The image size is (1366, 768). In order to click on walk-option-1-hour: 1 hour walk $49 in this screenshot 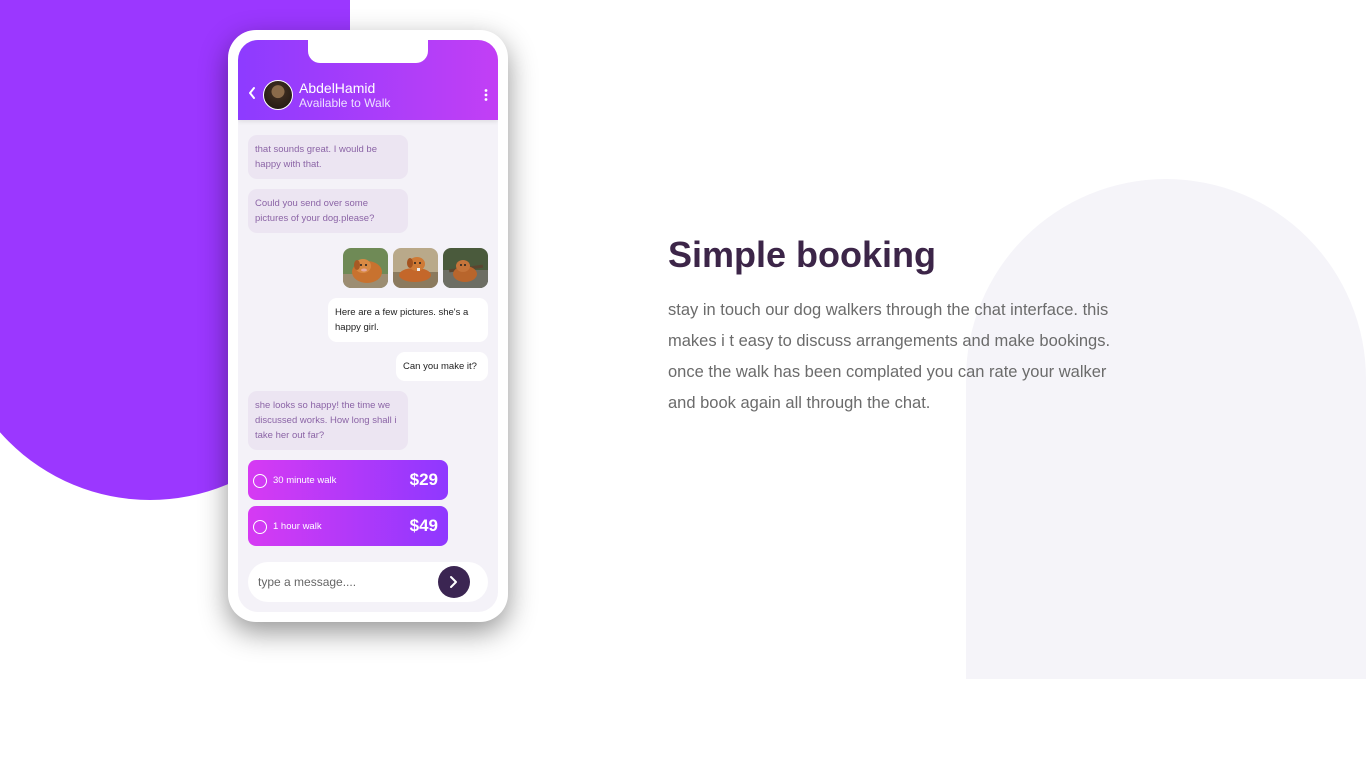, I will do `click(348, 526)`.